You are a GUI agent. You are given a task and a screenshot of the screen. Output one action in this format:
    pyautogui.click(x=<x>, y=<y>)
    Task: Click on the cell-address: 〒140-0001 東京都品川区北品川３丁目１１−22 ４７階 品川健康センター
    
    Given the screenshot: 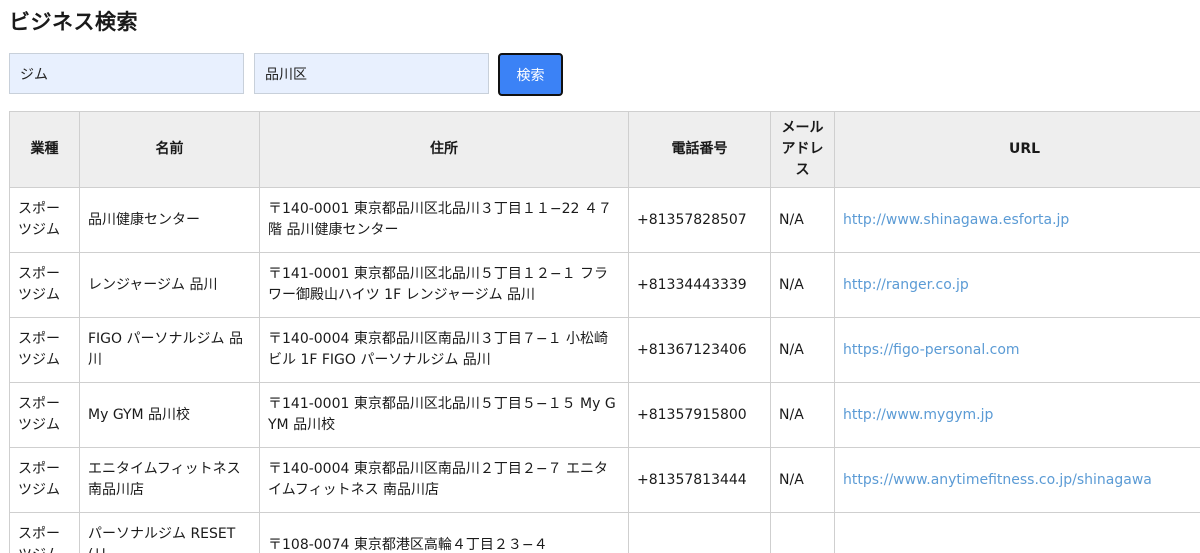 What is the action you would take?
    pyautogui.click(x=444, y=220)
    